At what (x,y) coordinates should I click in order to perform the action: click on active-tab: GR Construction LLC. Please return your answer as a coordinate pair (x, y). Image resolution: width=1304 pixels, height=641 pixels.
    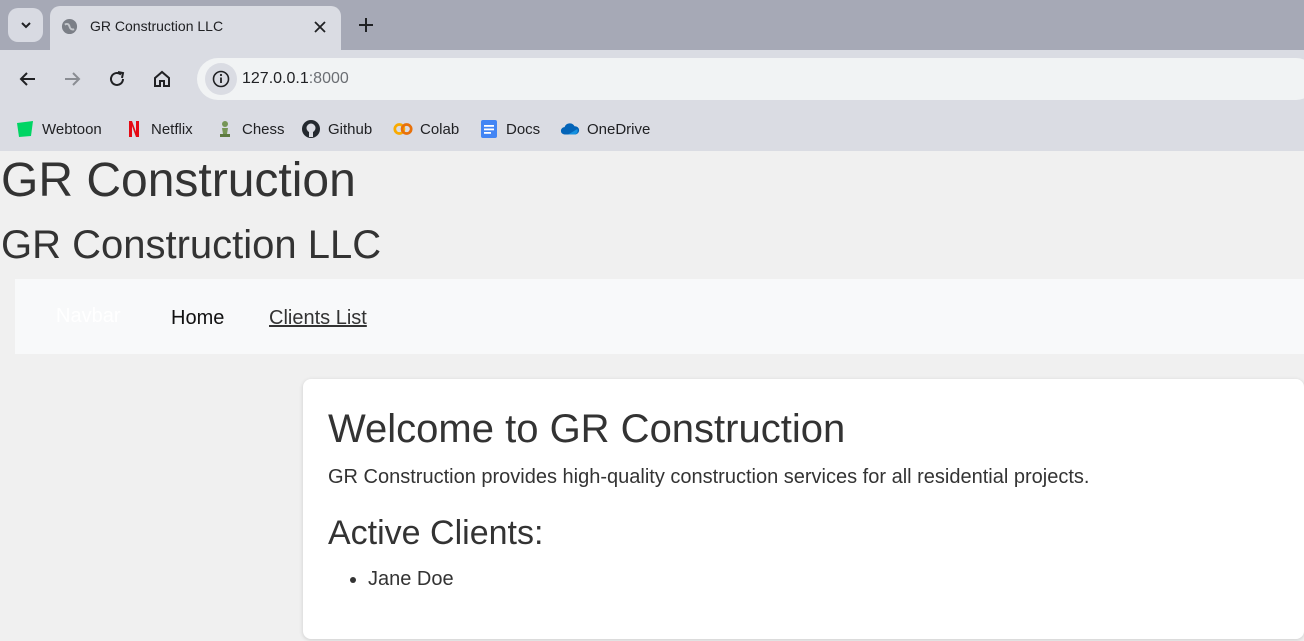
    Looking at the image, I should click on (195, 28).